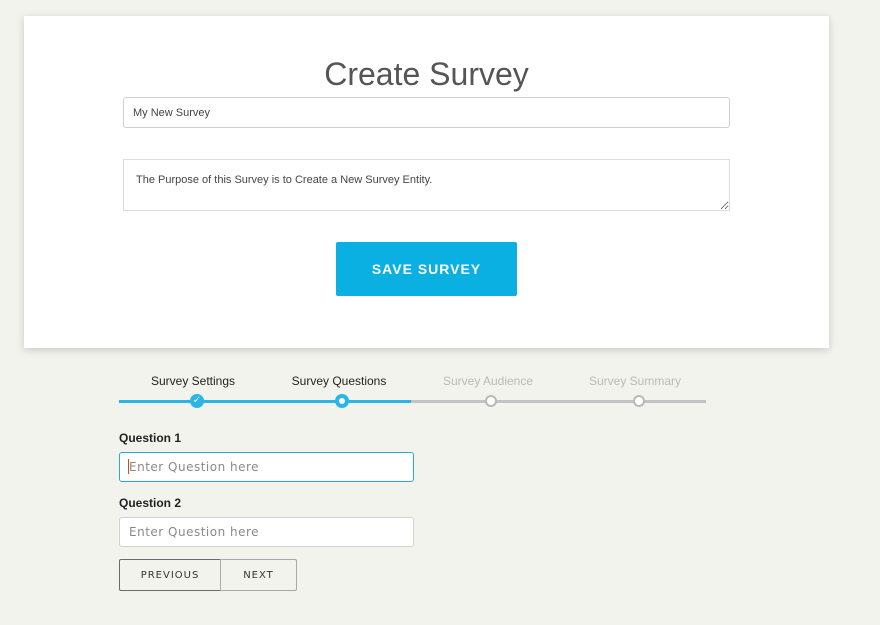 The width and height of the screenshot is (880, 625). What do you see at coordinates (150, 438) in the screenshot?
I see `question-1-label: Question 1` at bounding box center [150, 438].